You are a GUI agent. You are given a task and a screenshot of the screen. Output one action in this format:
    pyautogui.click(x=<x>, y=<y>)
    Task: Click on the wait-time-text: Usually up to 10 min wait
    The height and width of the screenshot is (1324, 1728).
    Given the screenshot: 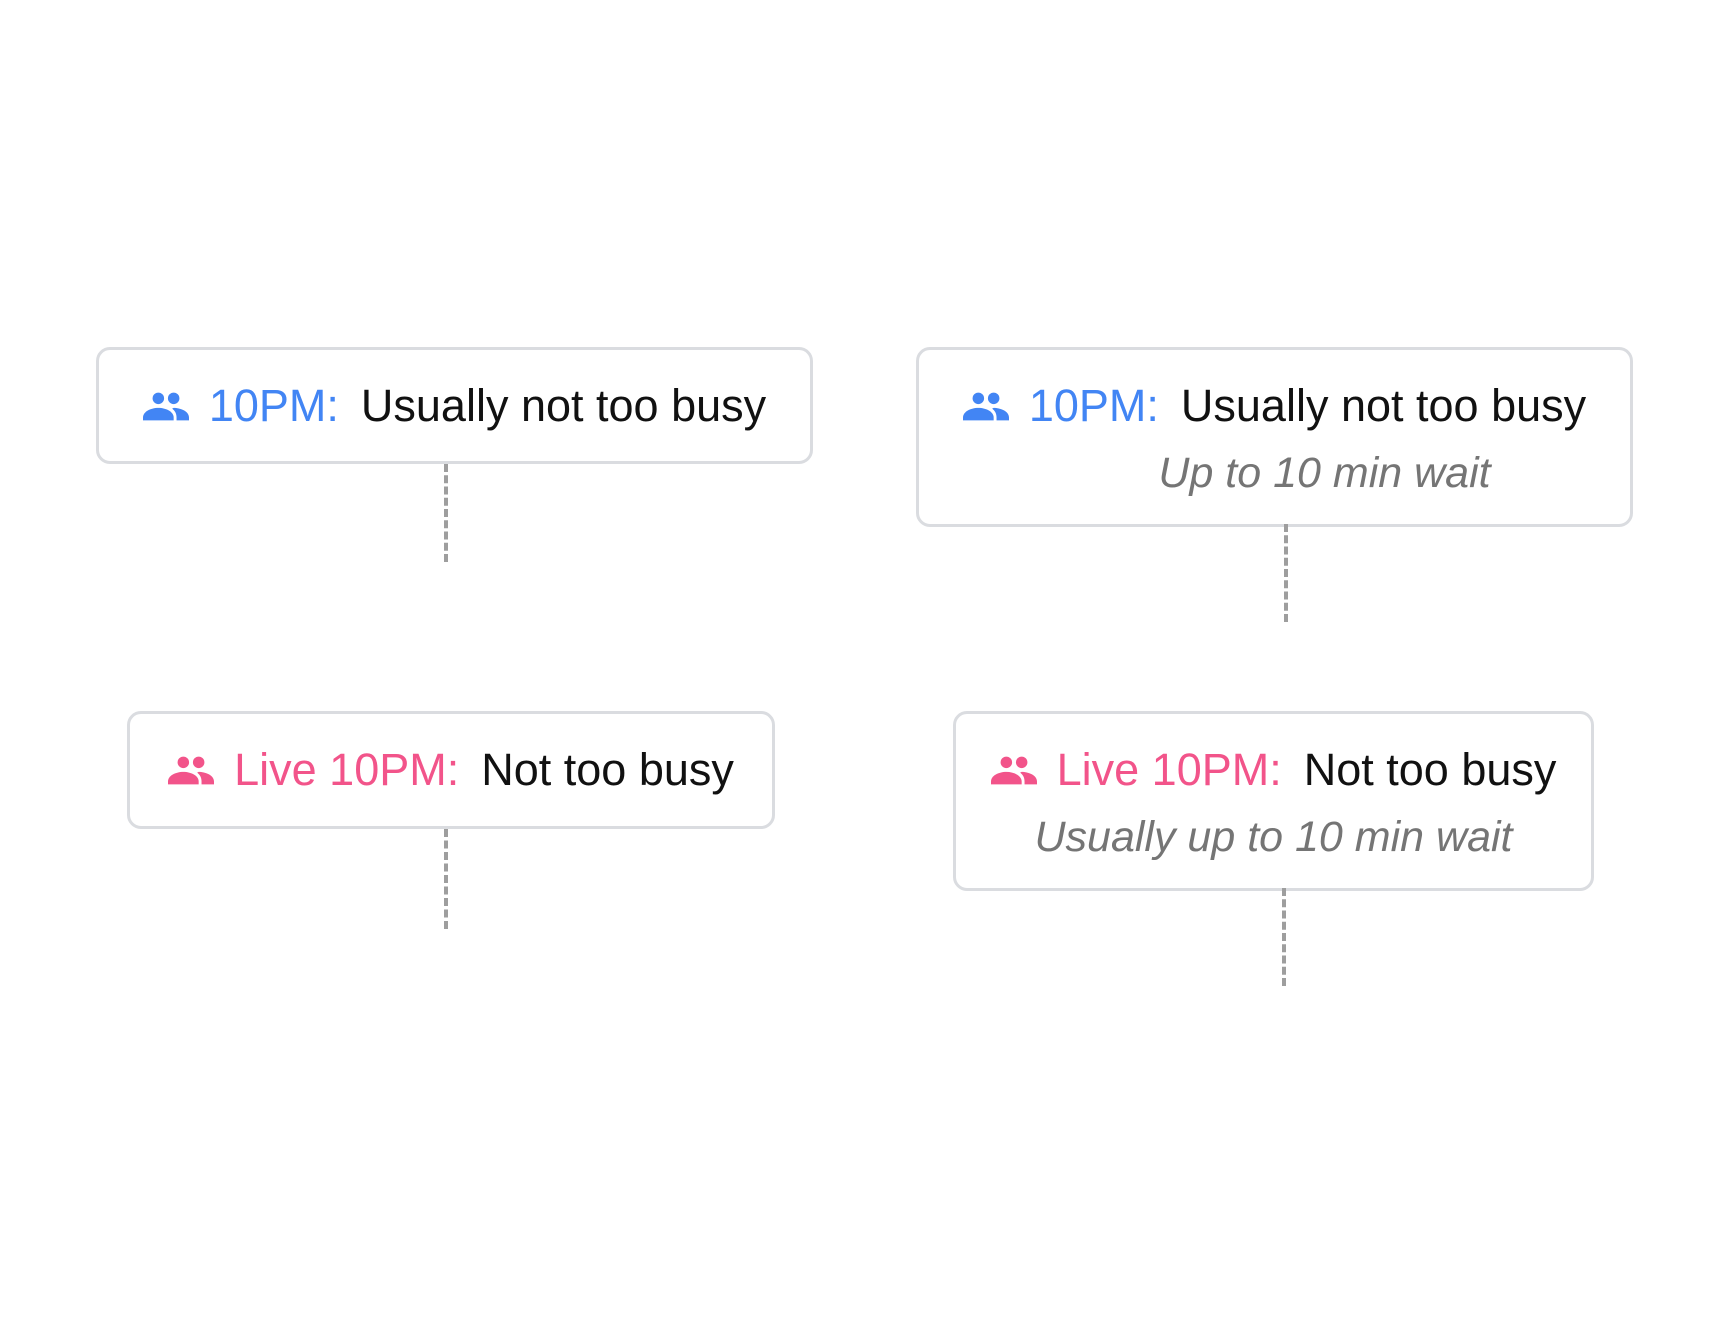 What is the action you would take?
    pyautogui.click(x=1273, y=836)
    